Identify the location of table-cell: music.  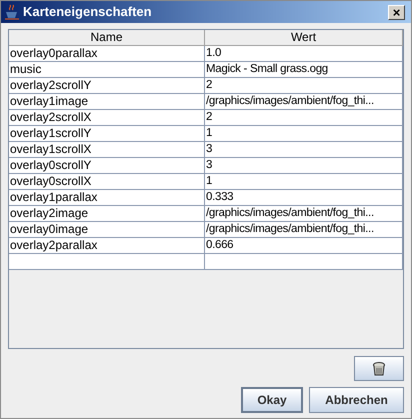
(107, 69).